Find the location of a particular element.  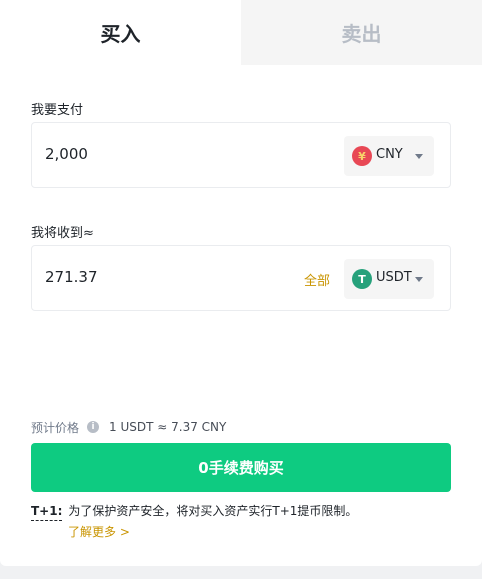

receive-field: 全部 T USDT is located at coordinates (241, 278).